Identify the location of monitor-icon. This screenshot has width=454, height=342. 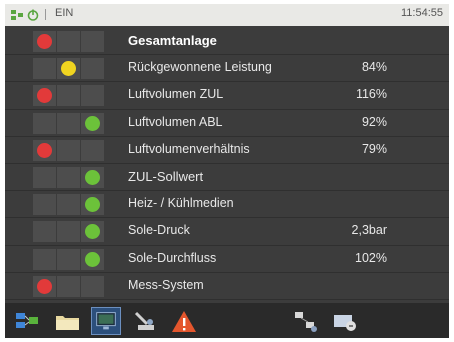
(106, 321).